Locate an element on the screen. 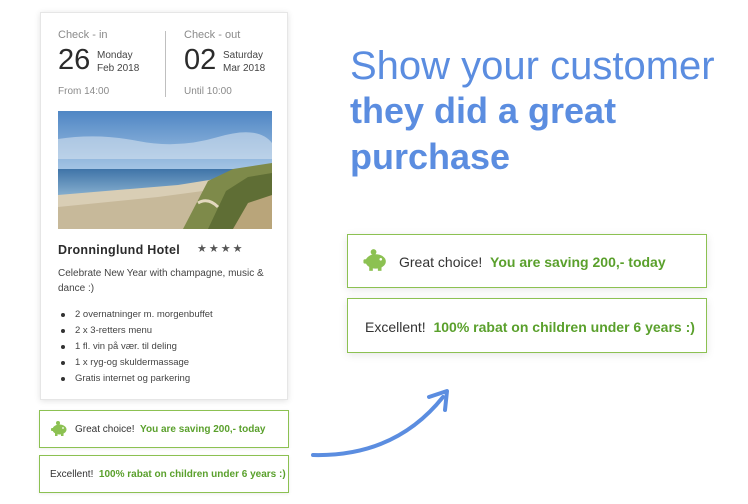 The image size is (748, 504). hotel-name: Dronninglund Hotel is located at coordinates (119, 250).